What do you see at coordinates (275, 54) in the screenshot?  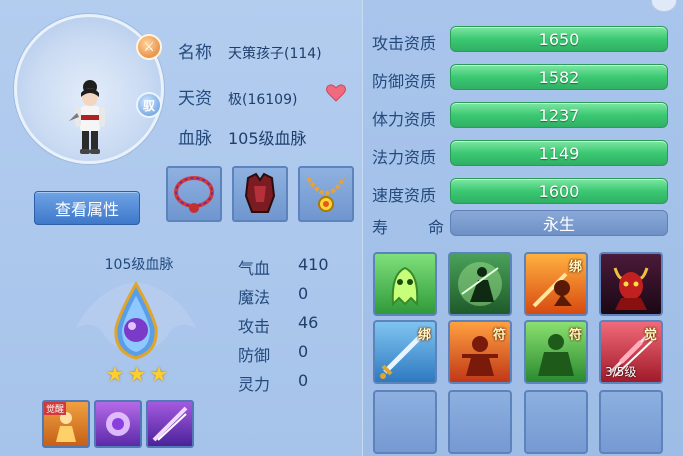 I see `name-value: 天策孩子(114)` at bounding box center [275, 54].